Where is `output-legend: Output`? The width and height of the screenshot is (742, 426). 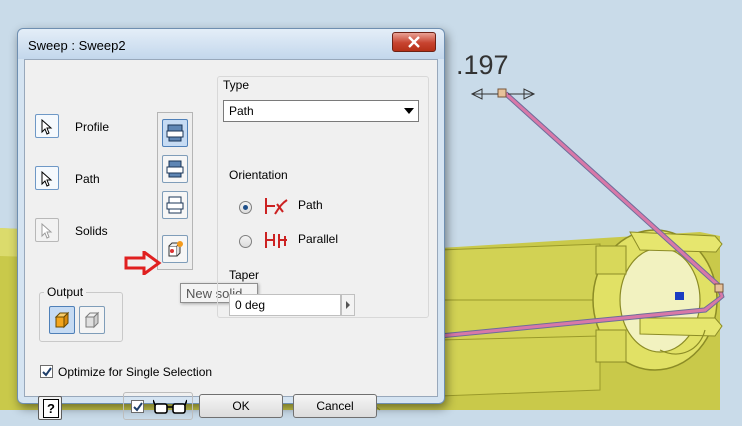 output-legend: Output is located at coordinates (65, 292).